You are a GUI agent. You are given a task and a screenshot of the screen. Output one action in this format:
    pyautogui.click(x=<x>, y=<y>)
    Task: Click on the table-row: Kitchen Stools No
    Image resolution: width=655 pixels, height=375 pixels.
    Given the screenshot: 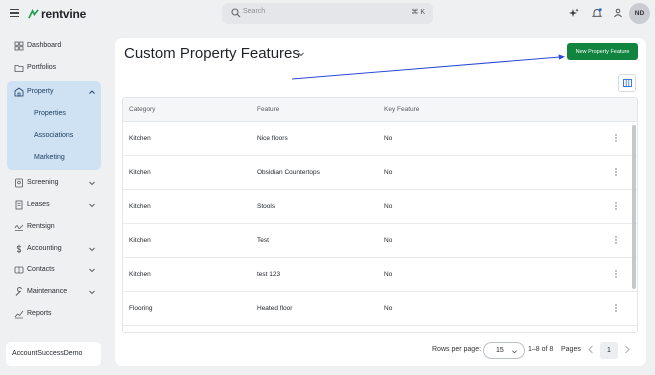 What is the action you would take?
    pyautogui.click(x=380, y=207)
    